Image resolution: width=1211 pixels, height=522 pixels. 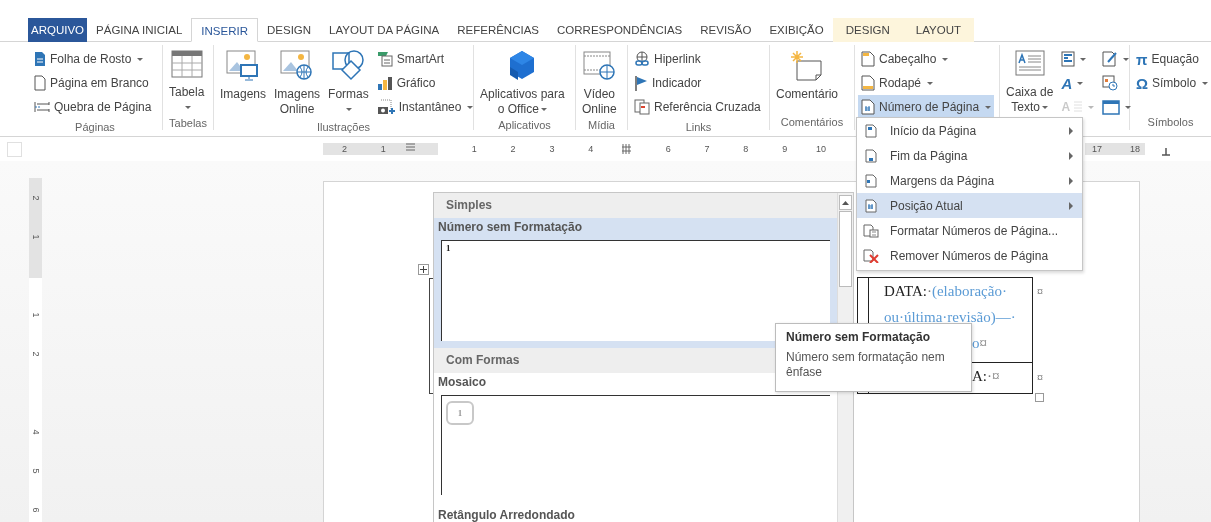 I want to click on cover-page-icon, so click(x=40, y=59).